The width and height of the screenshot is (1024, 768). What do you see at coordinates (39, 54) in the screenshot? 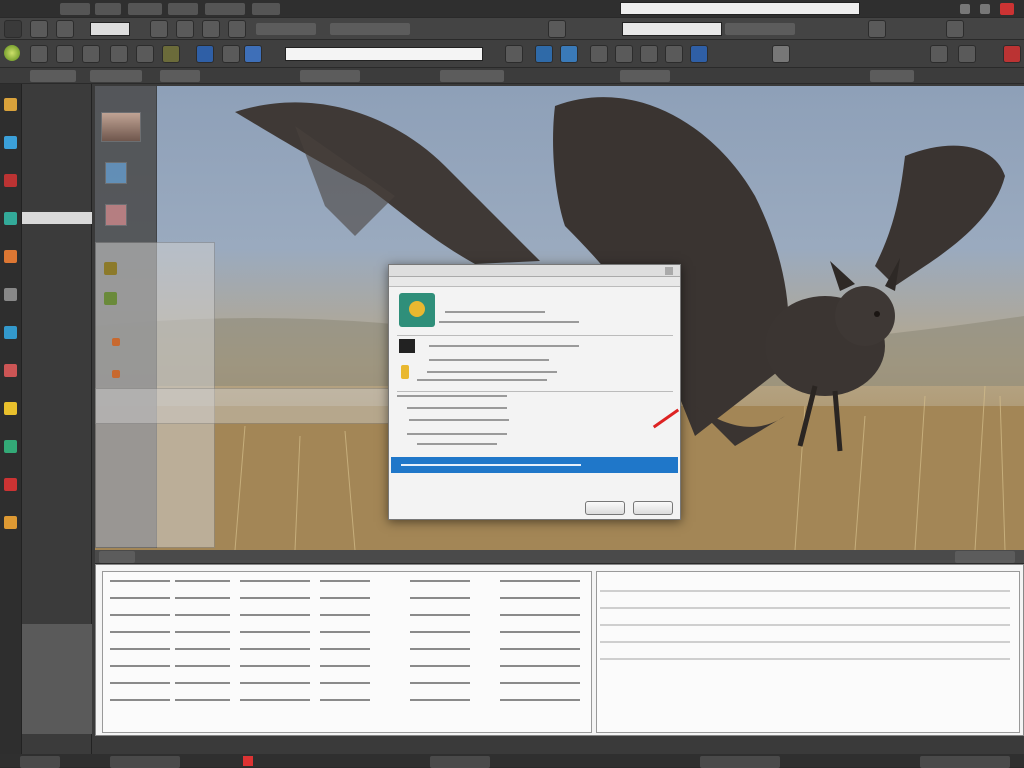
I see `back-icon` at bounding box center [39, 54].